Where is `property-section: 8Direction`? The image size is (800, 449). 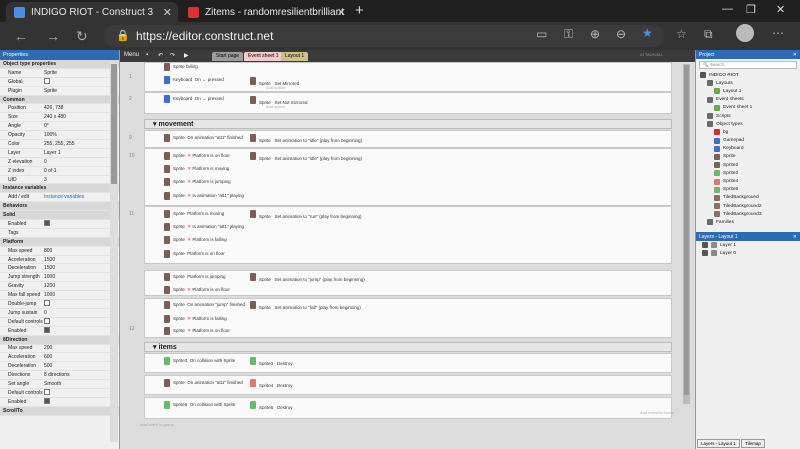 property-section: 8Direction is located at coordinates (59, 340).